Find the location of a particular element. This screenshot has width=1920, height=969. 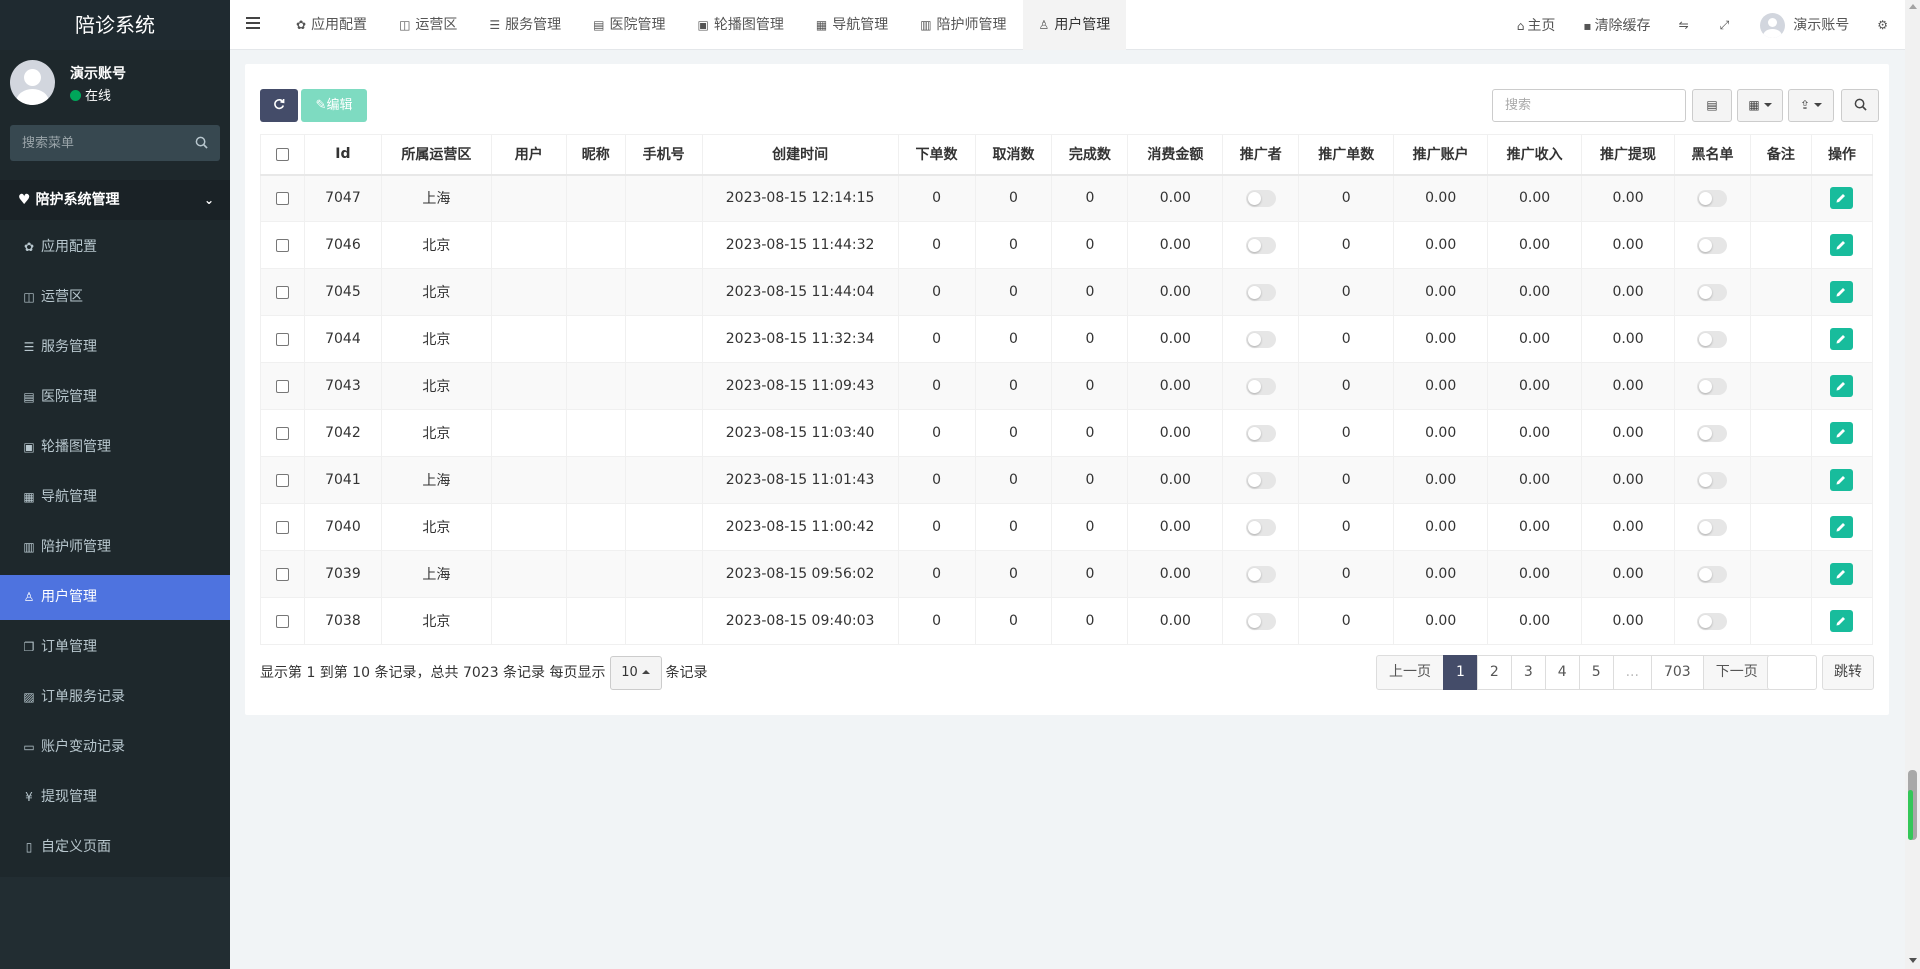

prev-page-button: 上一页 is located at coordinates (1410, 672).